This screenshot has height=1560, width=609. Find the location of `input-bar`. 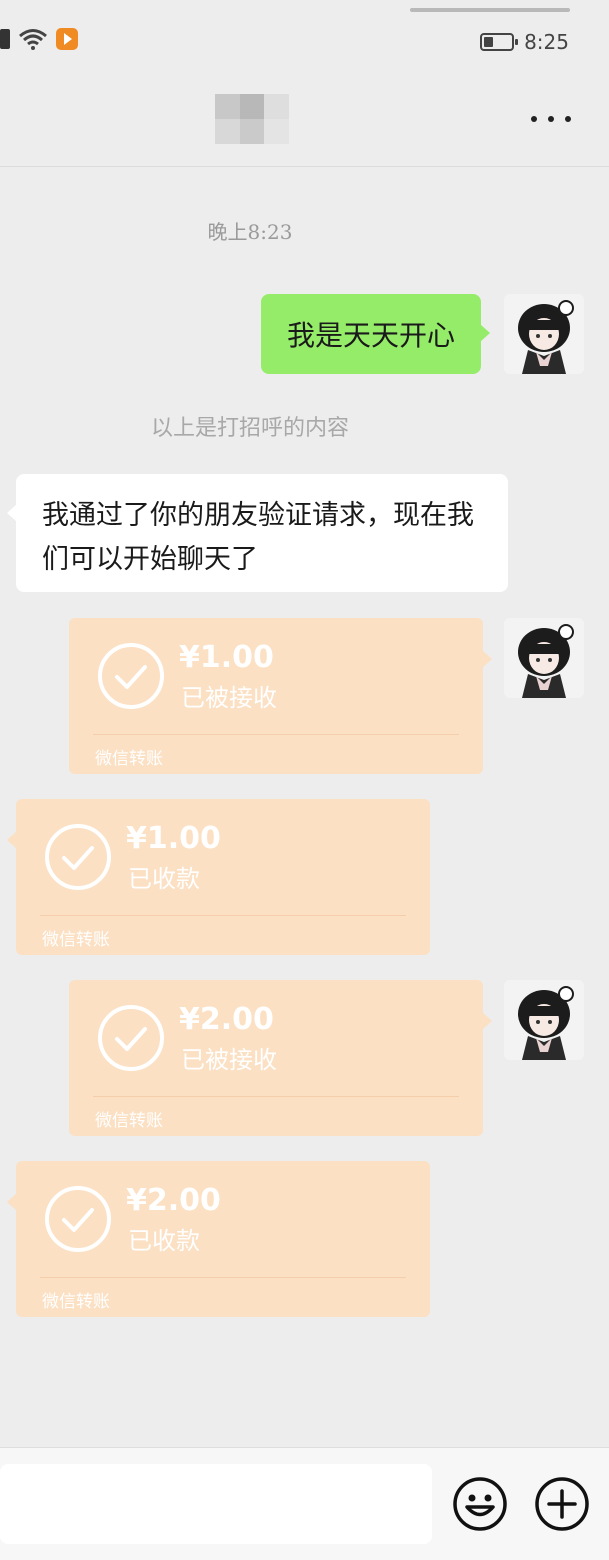

input-bar is located at coordinates (304, 1503).